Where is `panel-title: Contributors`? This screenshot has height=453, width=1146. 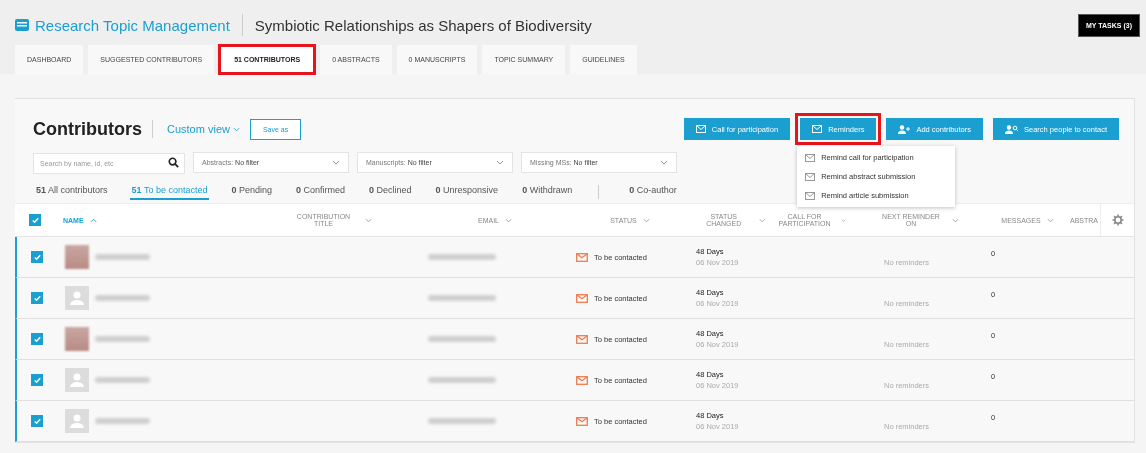
panel-title: Contributors is located at coordinates (87, 129).